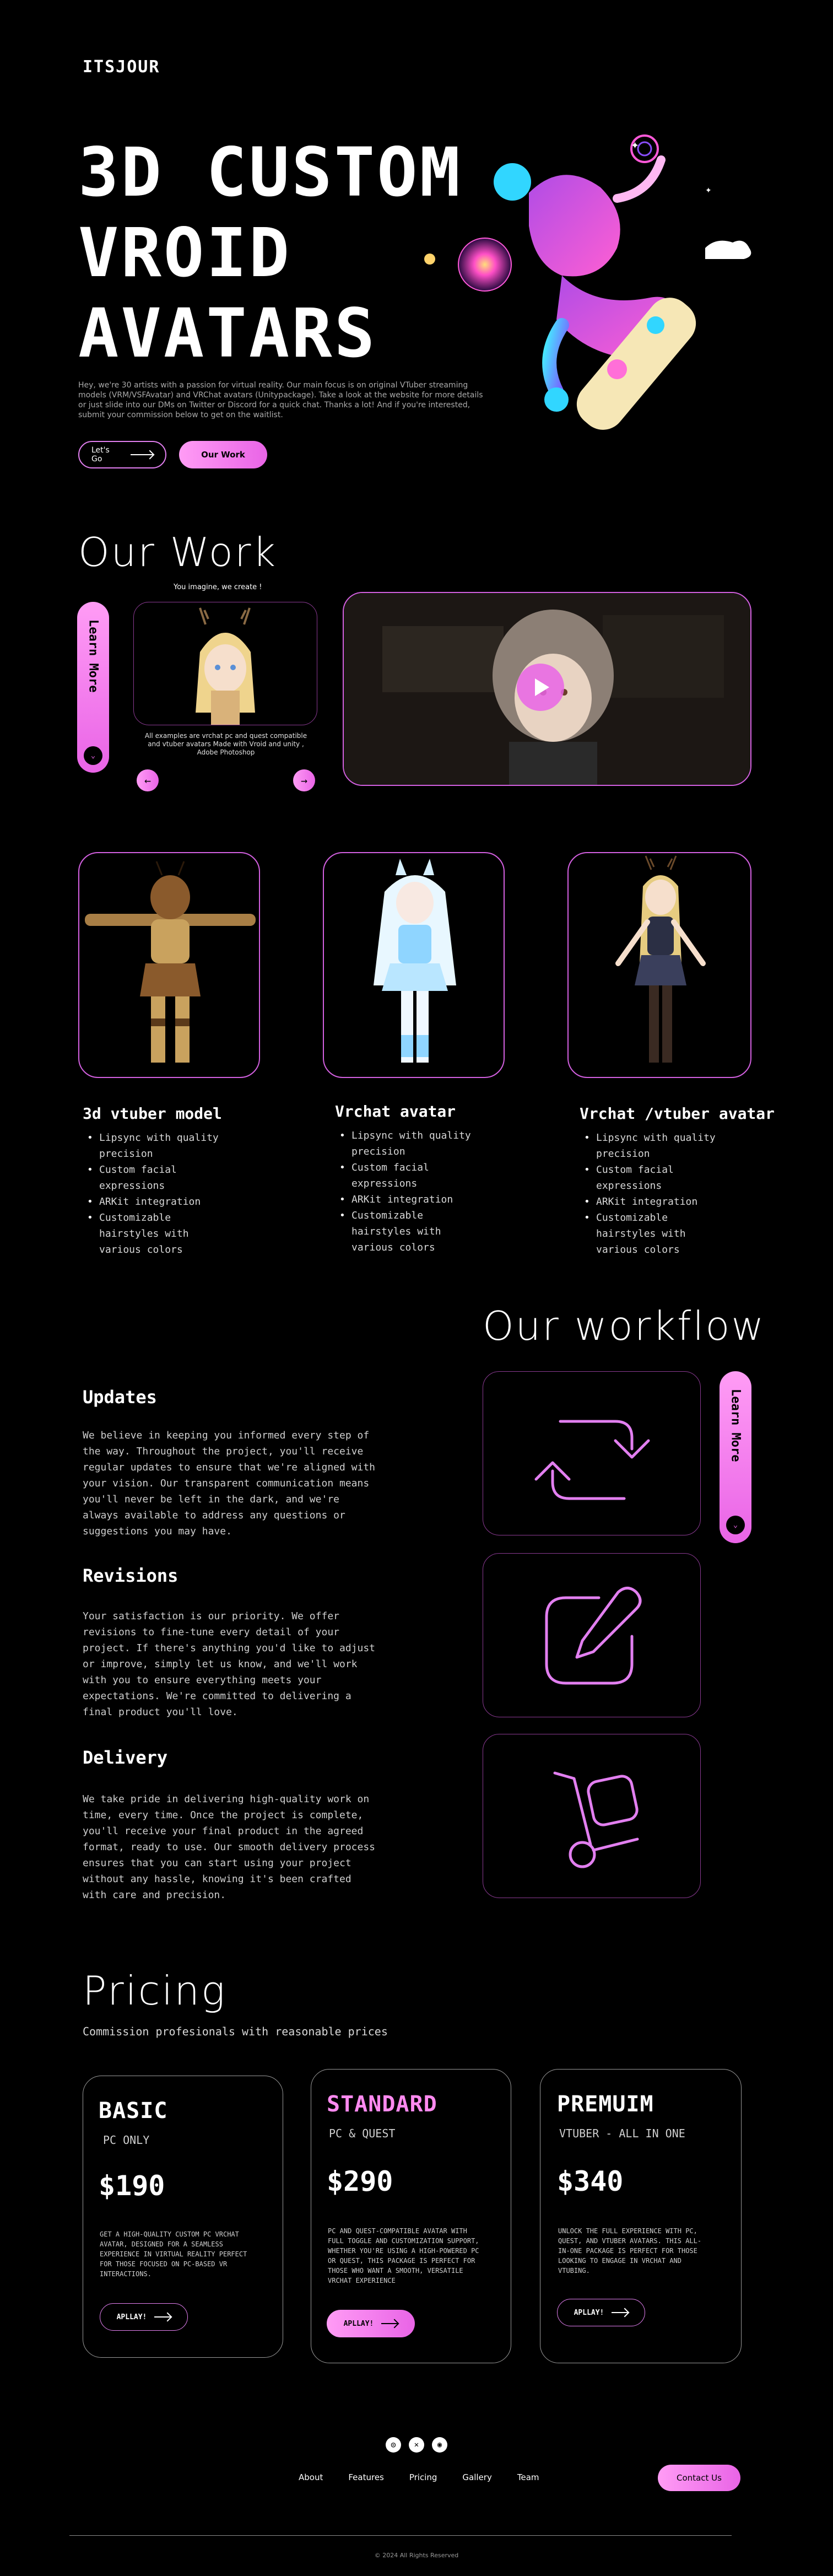 The image size is (833, 2576). Describe the element at coordinates (393, 2445) in the screenshot. I see `discord-icon: ◎` at that location.